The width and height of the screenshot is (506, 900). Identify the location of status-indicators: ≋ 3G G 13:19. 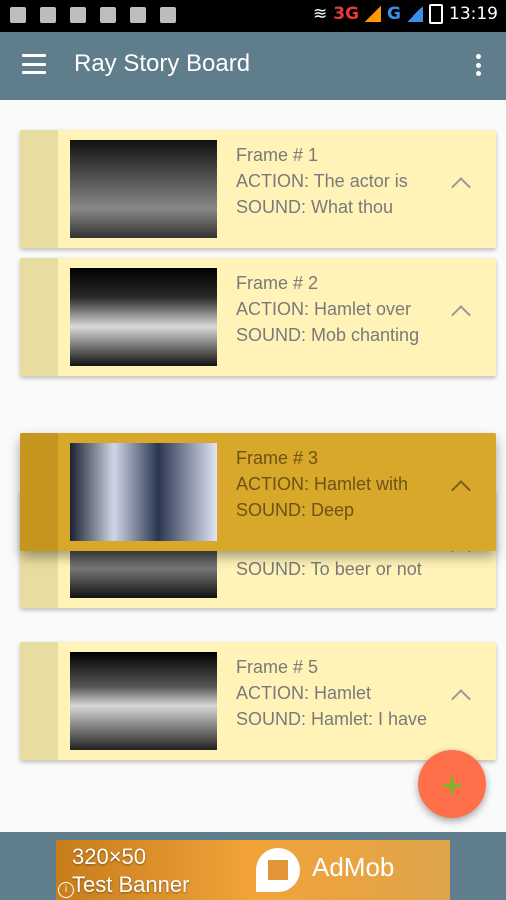
(405, 14).